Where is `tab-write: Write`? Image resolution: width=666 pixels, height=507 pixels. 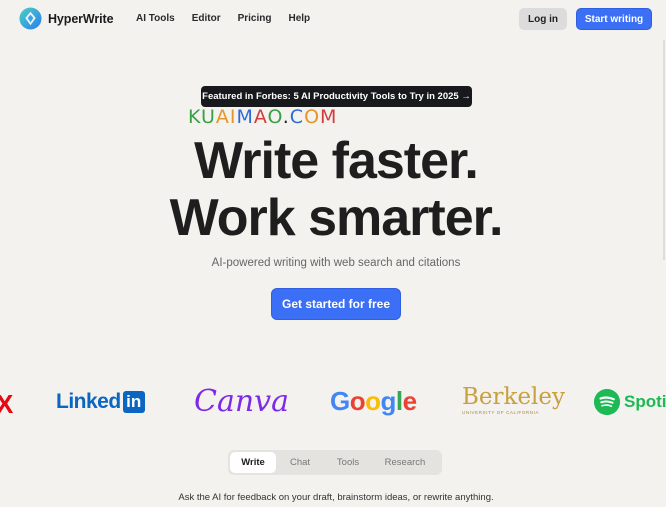
tab-write: Write is located at coordinates (253, 462).